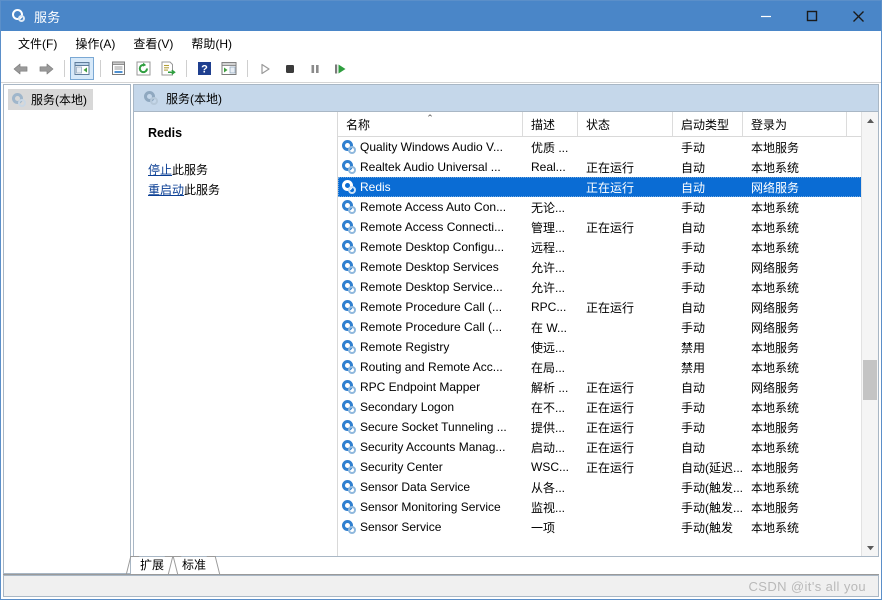 This screenshot has width=882, height=600. I want to click on view-tabstrip: 扩展 标准, so click(441, 565).